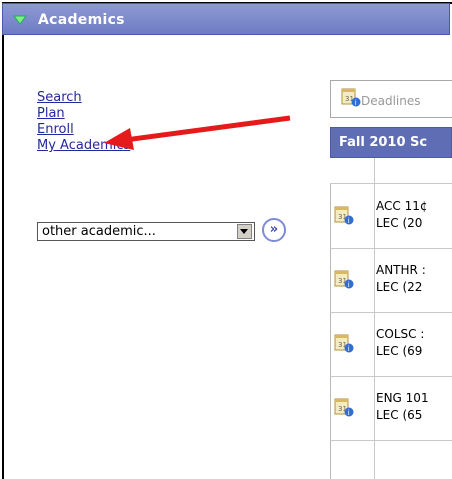 The image size is (452, 479). What do you see at coordinates (400, 334) in the screenshot?
I see `course-name: COLSC :` at bounding box center [400, 334].